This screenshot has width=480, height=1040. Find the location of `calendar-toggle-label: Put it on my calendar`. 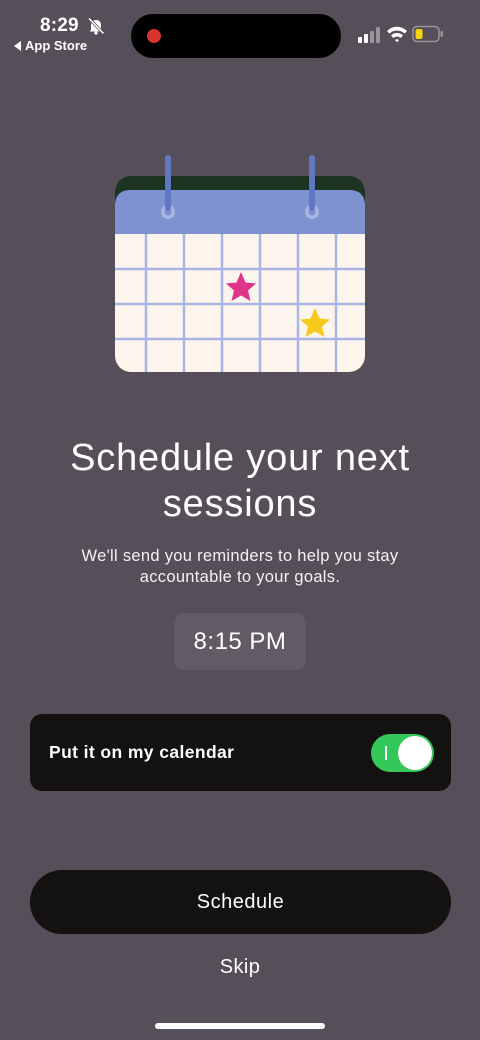

calendar-toggle-label: Put it on my calendar is located at coordinates (142, 752).